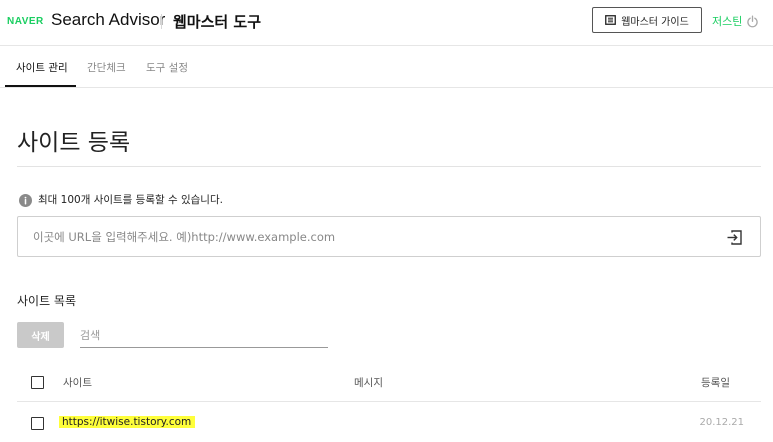 This screenshot has height=442, width=773. I want to click on tab-site-management: 사이트 관리, so click(42, 67).